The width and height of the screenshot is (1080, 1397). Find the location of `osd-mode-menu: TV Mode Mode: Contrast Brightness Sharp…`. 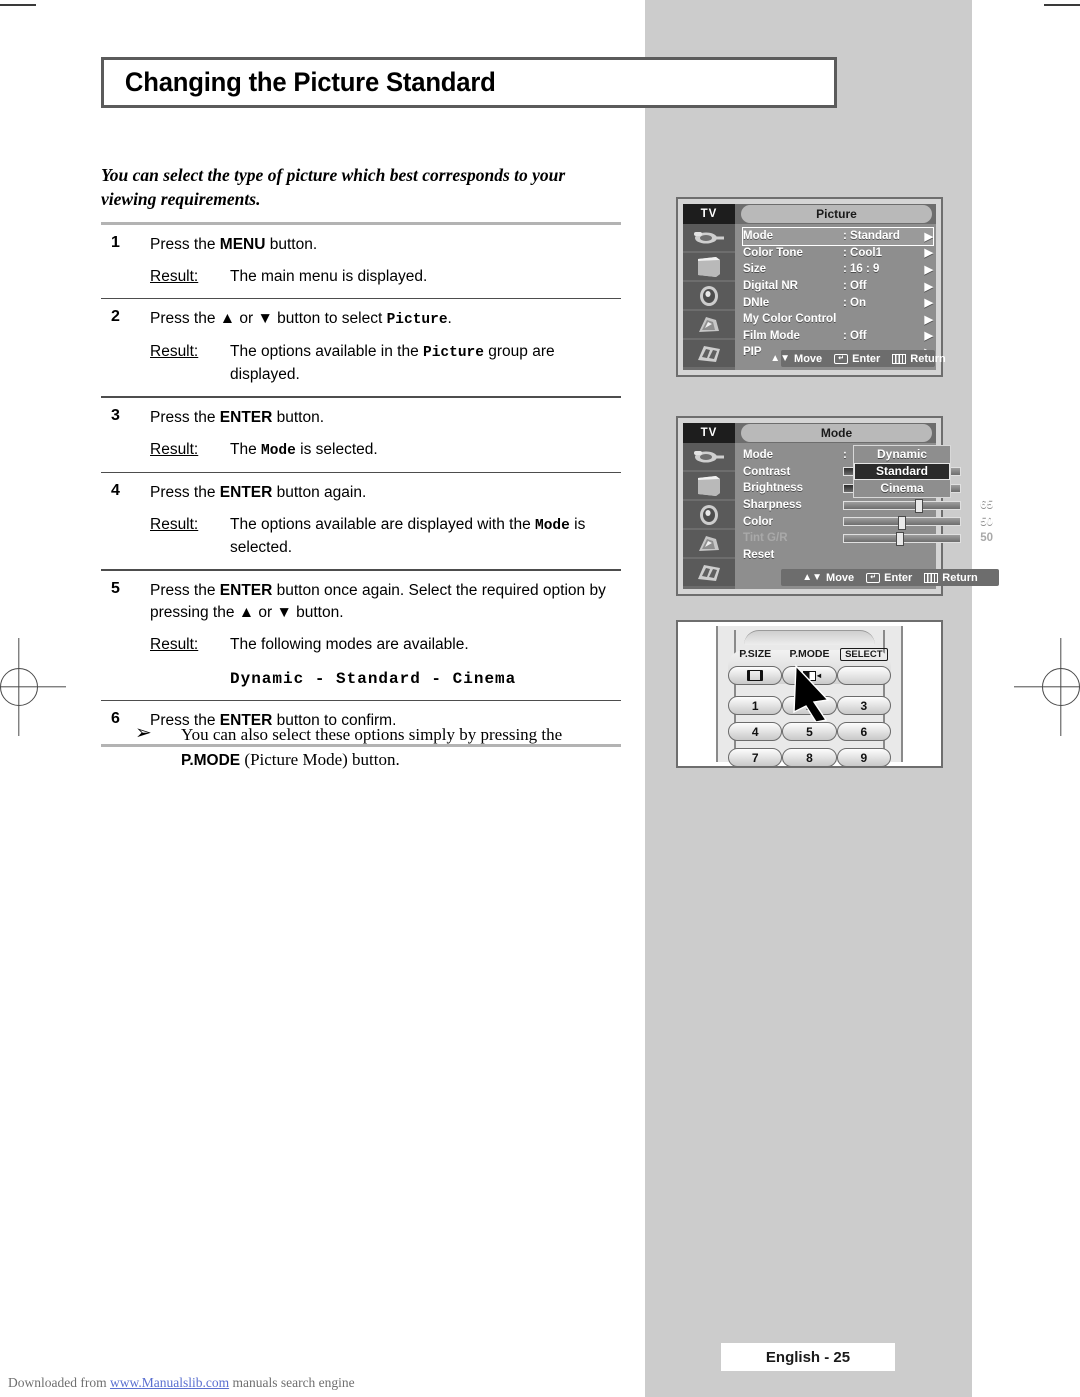

osd-mode-menu: TV Mode Mode: Contrast Brightness Sharp… is located at coordinates (837, 506).